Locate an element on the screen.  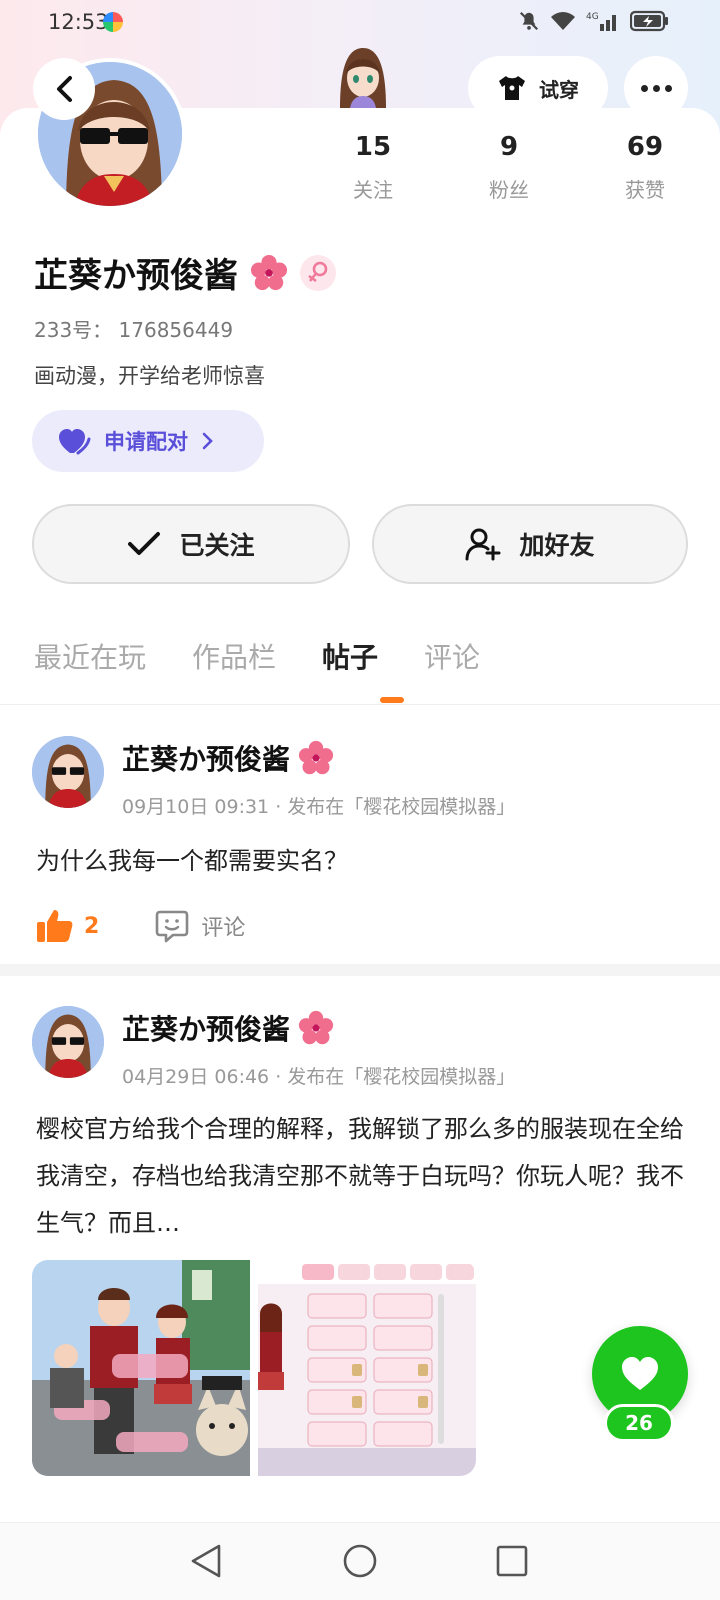
tab-works: 作品栏 is located at coordinates (234, 656).